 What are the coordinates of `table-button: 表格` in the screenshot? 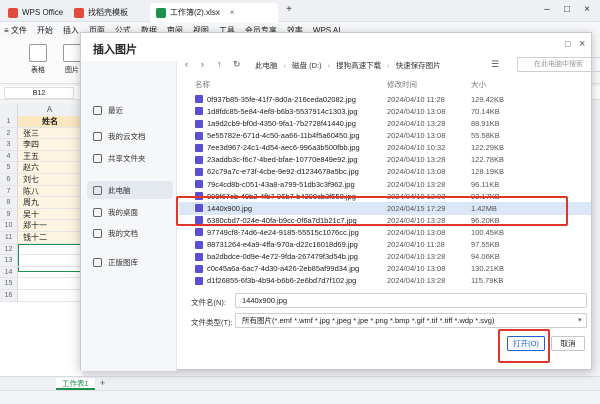 It's located at (38, 59).